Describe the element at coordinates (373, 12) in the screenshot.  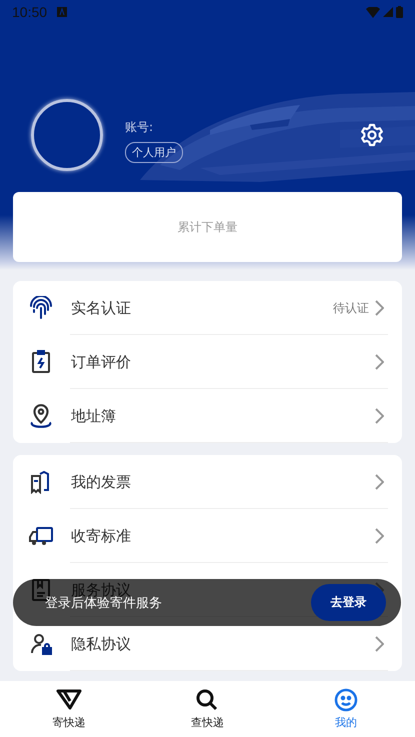
I see `wifi-icon` at that location.